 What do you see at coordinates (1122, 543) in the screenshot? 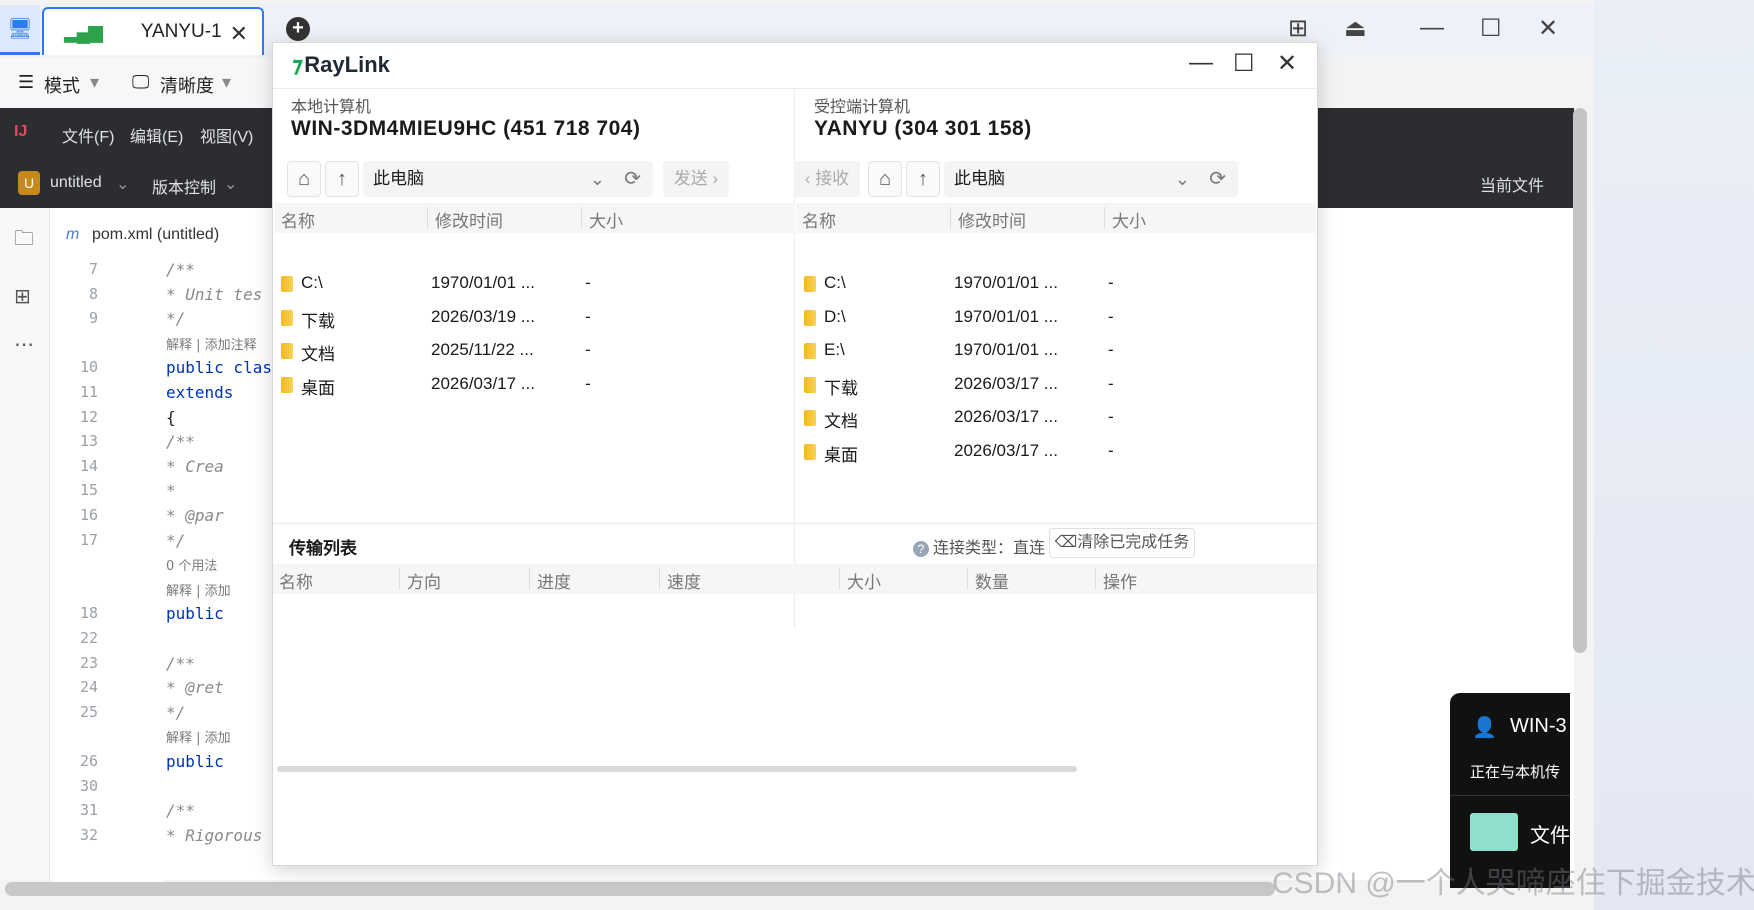
I see `clear-completed-button: ⌫清除已完成任务` at bounding box center [1122, 543].